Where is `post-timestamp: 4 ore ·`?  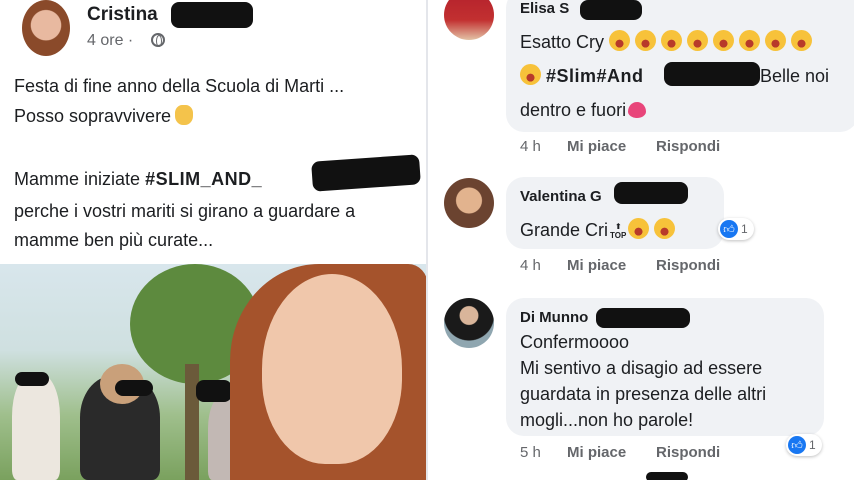
post-timestamp: 4 ore · is located at coordinates (110, 41).